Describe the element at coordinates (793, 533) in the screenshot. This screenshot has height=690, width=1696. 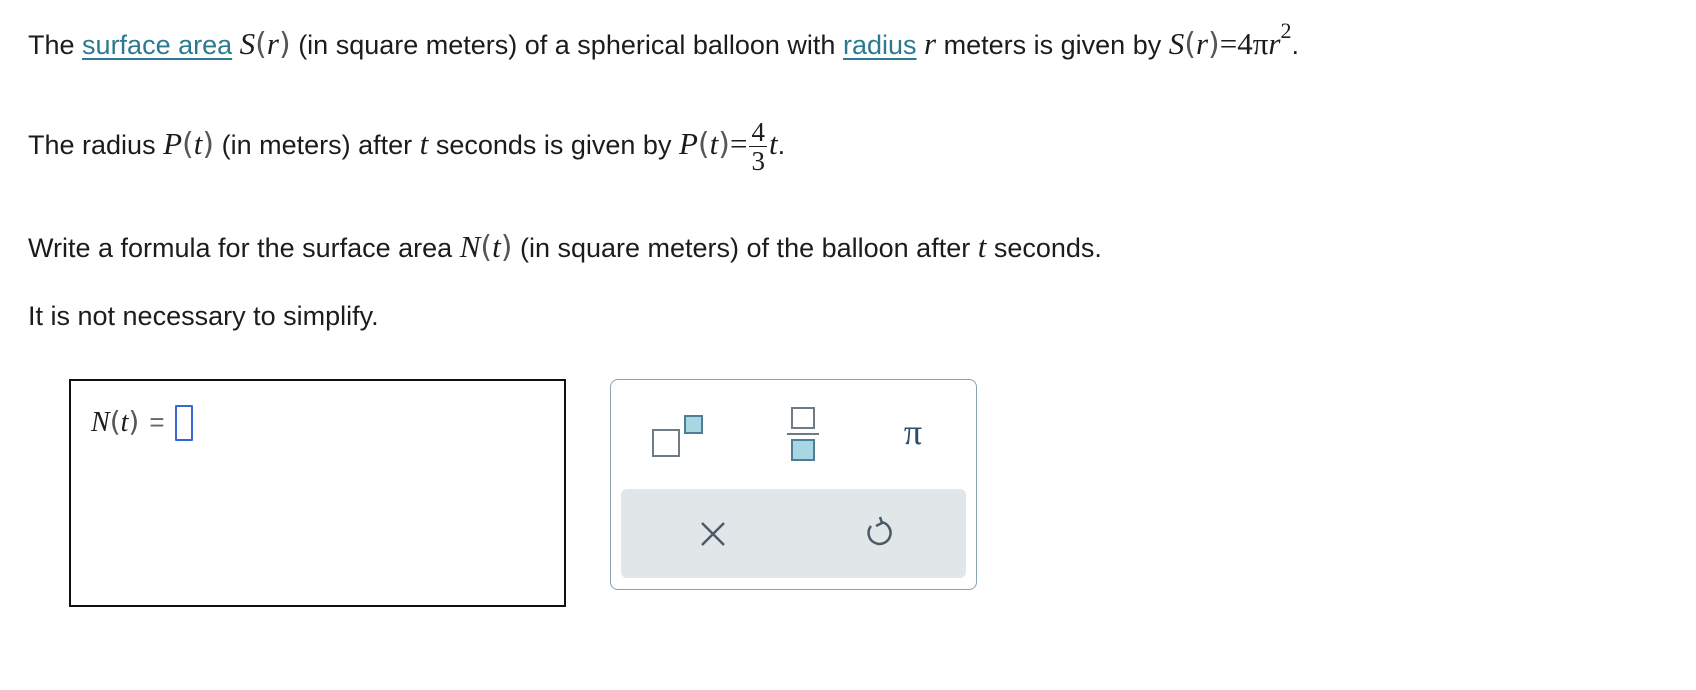
I see `palette-action-bar` at that location.